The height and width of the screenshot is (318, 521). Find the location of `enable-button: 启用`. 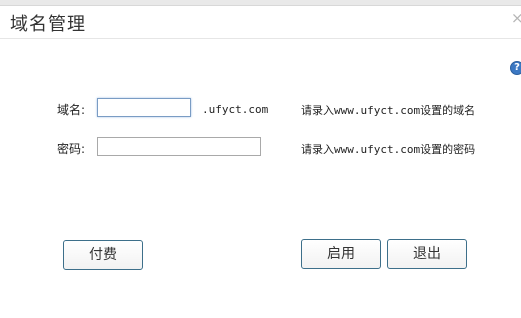

enable-button: 启用 is located at coordinates (341, 254).